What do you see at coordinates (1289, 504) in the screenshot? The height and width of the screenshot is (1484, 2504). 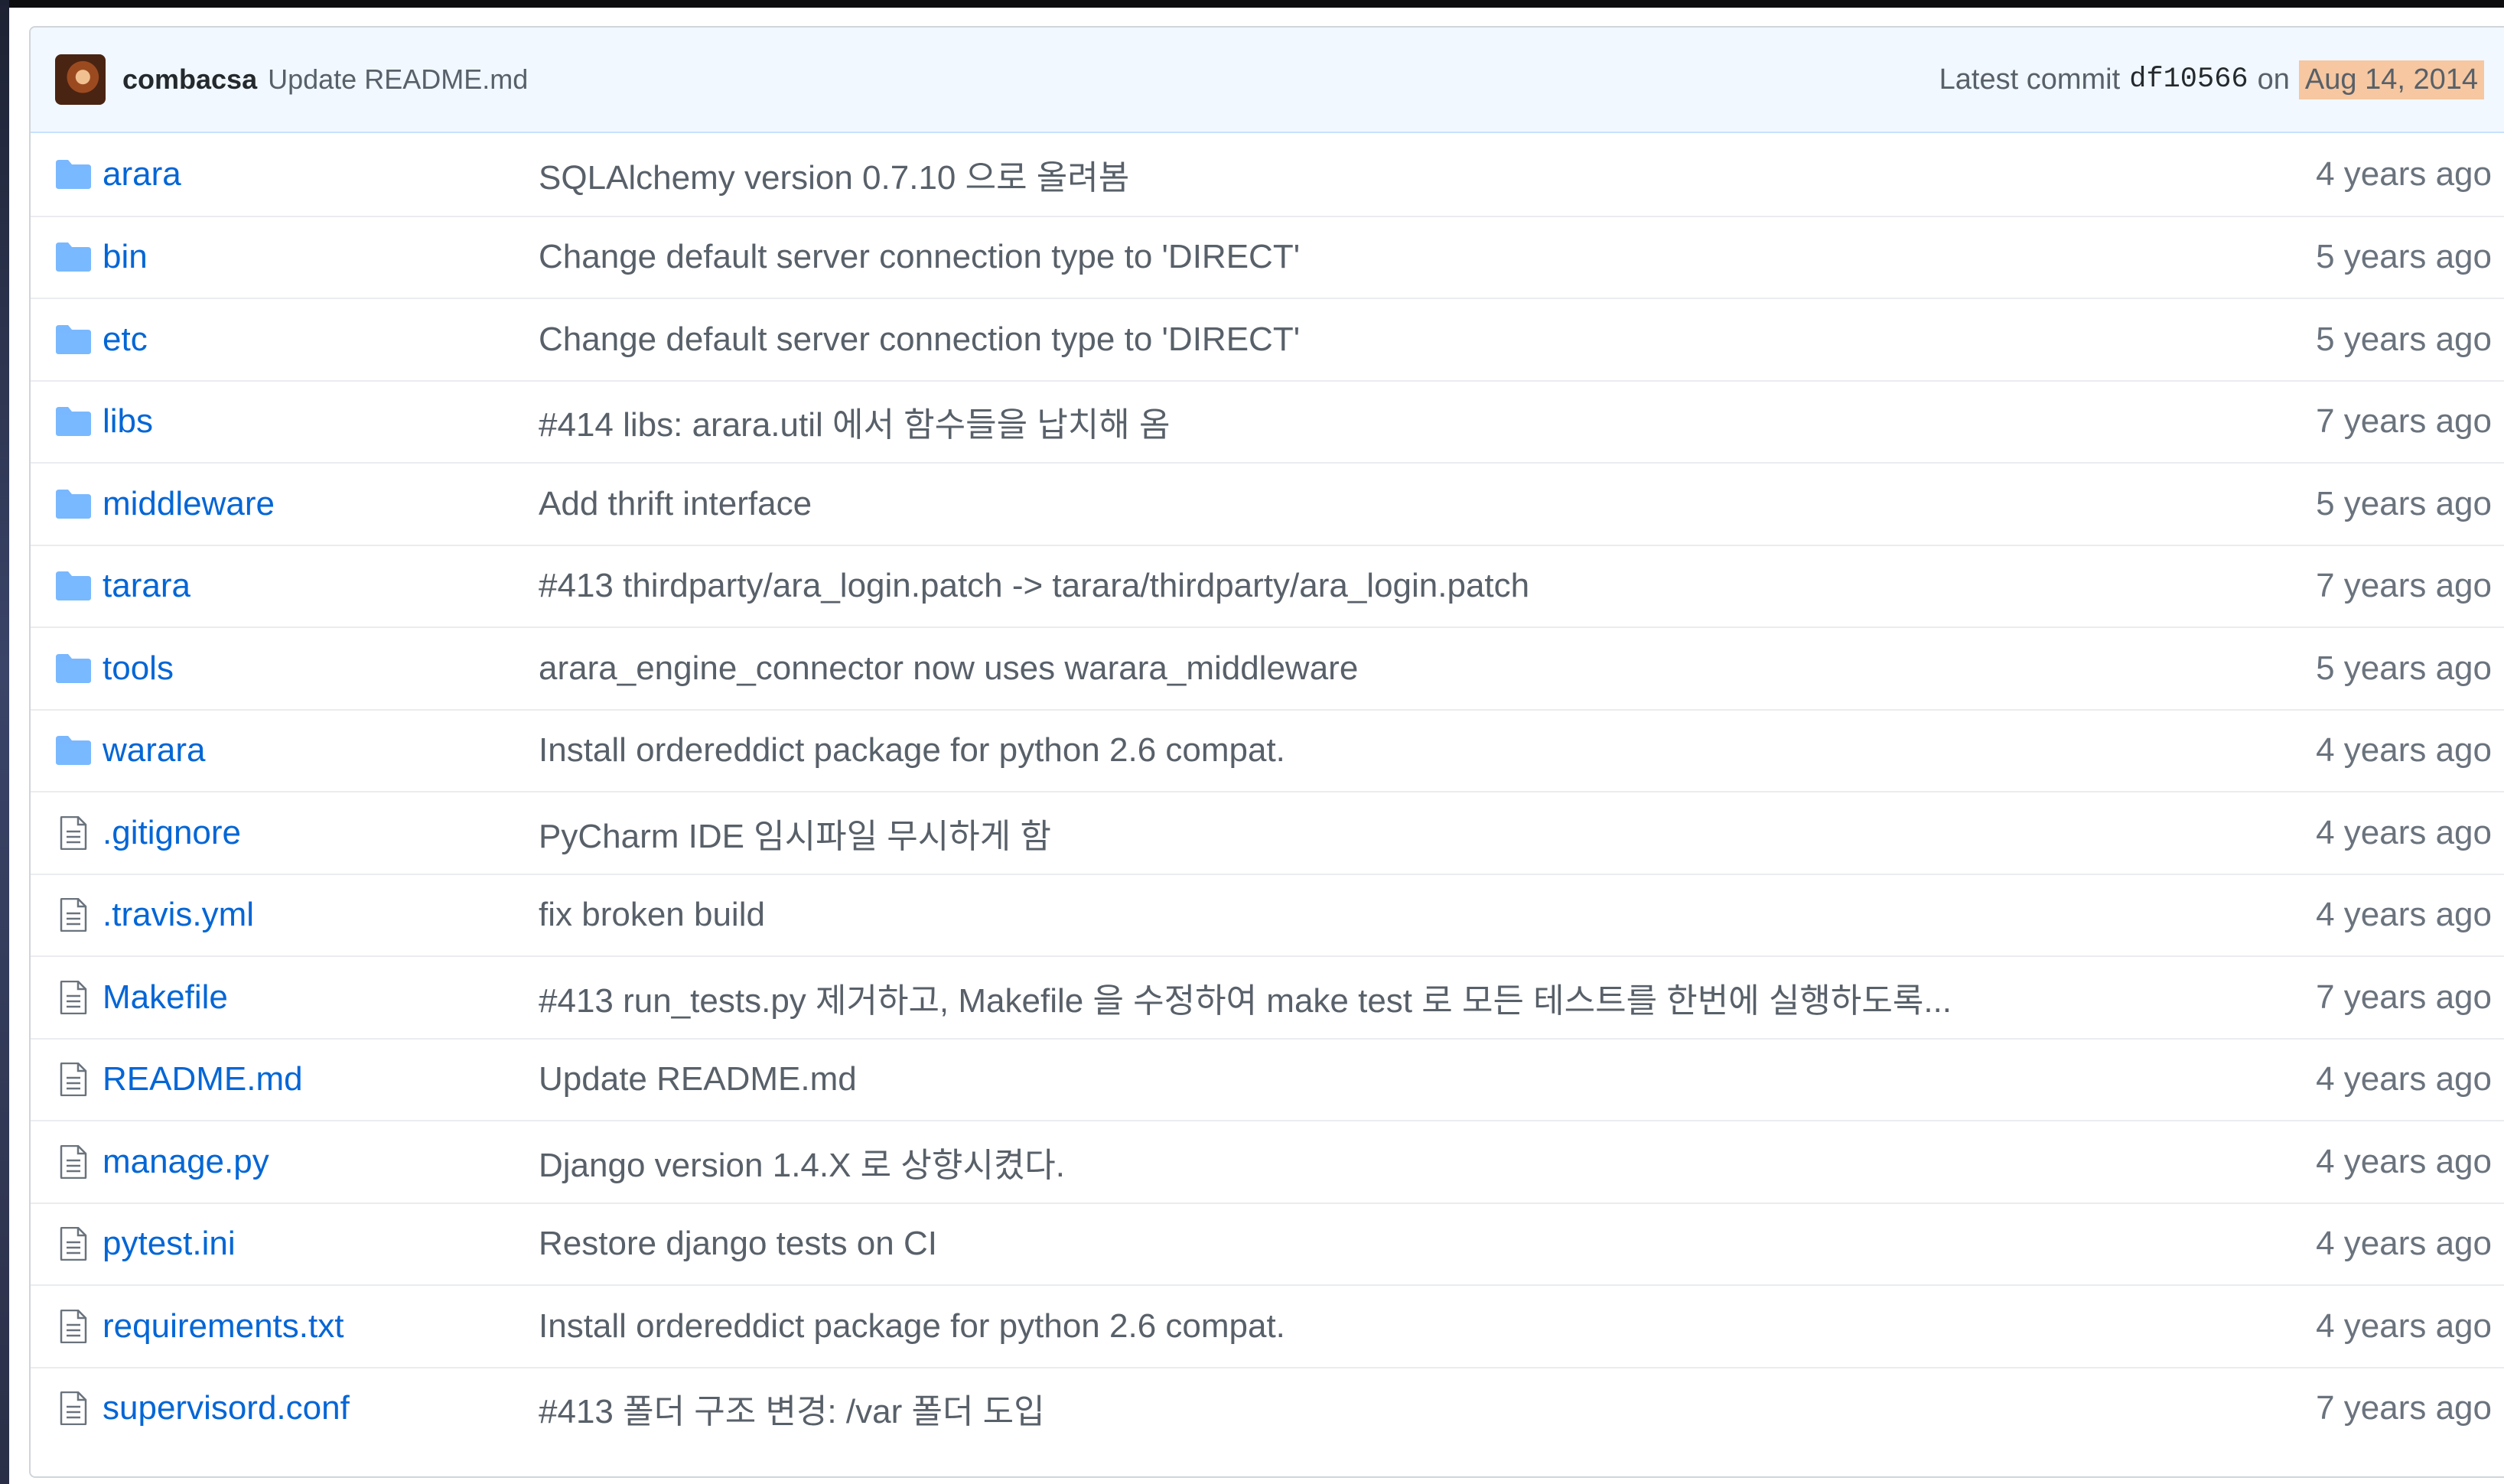 I see `commit-message-link: Add thrift interface` at bounding box center [1289, 504].